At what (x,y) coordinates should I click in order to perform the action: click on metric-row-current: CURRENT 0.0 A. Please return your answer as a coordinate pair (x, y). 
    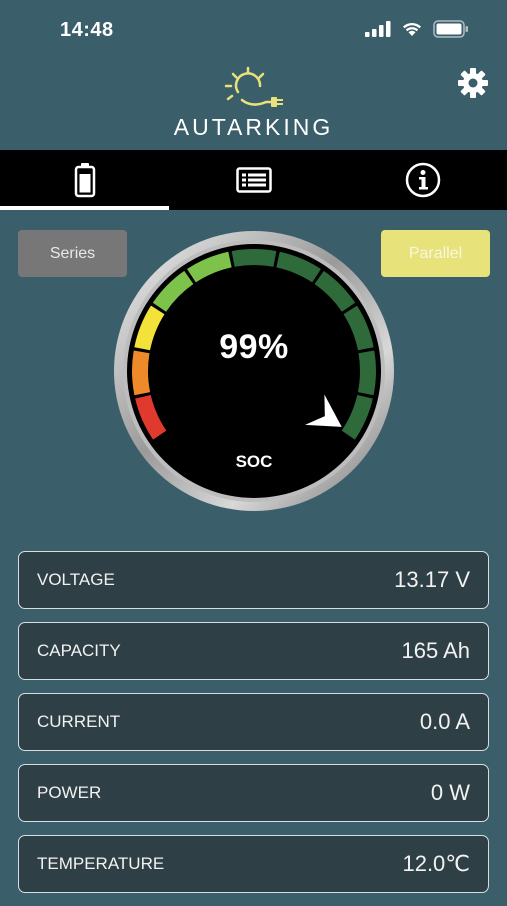
    Looking at the image, I should click on (253, 722).